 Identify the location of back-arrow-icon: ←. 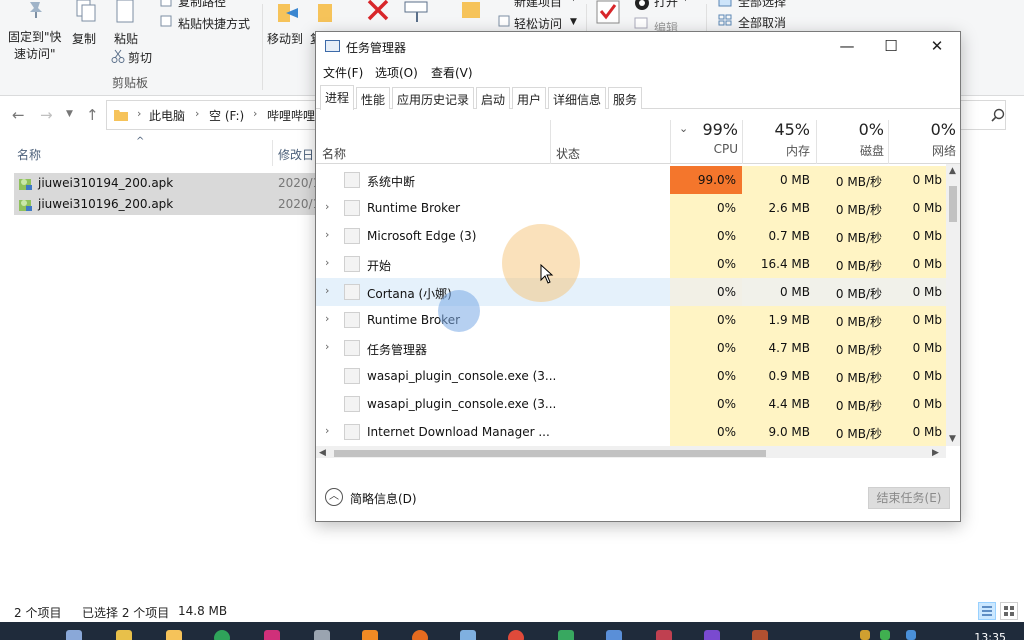
(18, 115).